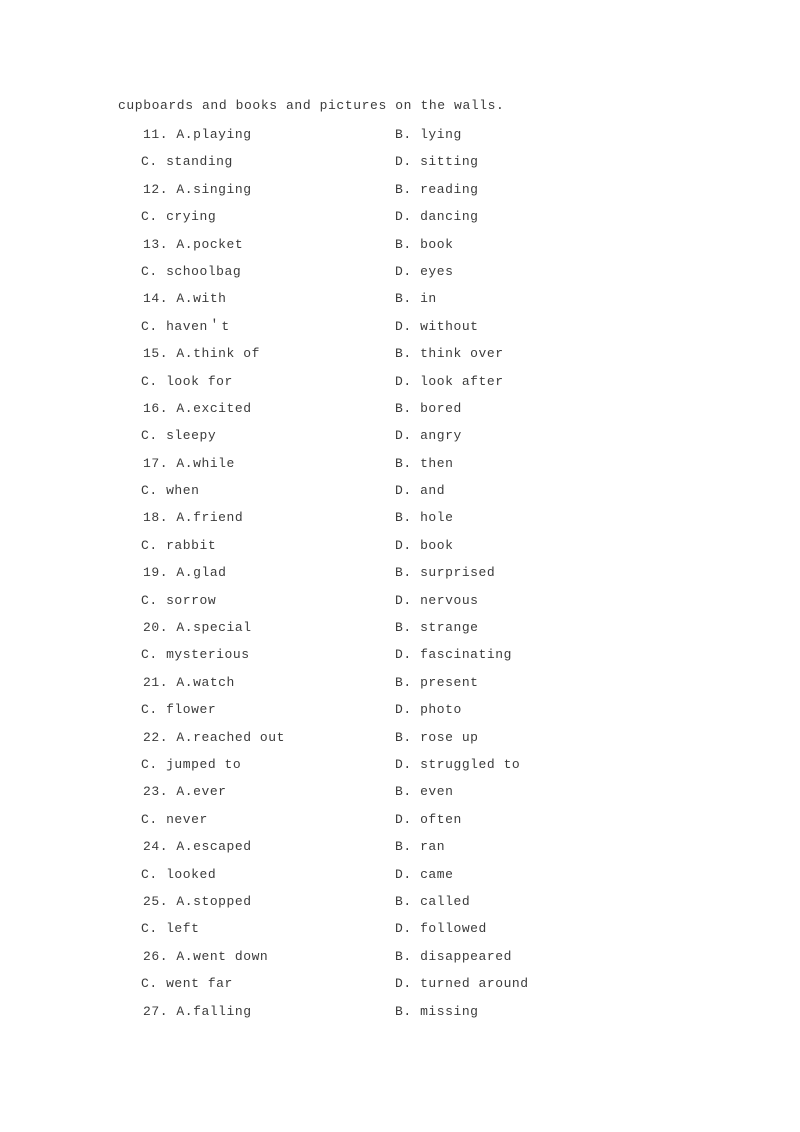 This screenshot has width=800, height=1132. Describe the element at coordinates (428, 435) in the screenshot. I see `option-d-cell: D. angry` at that location.